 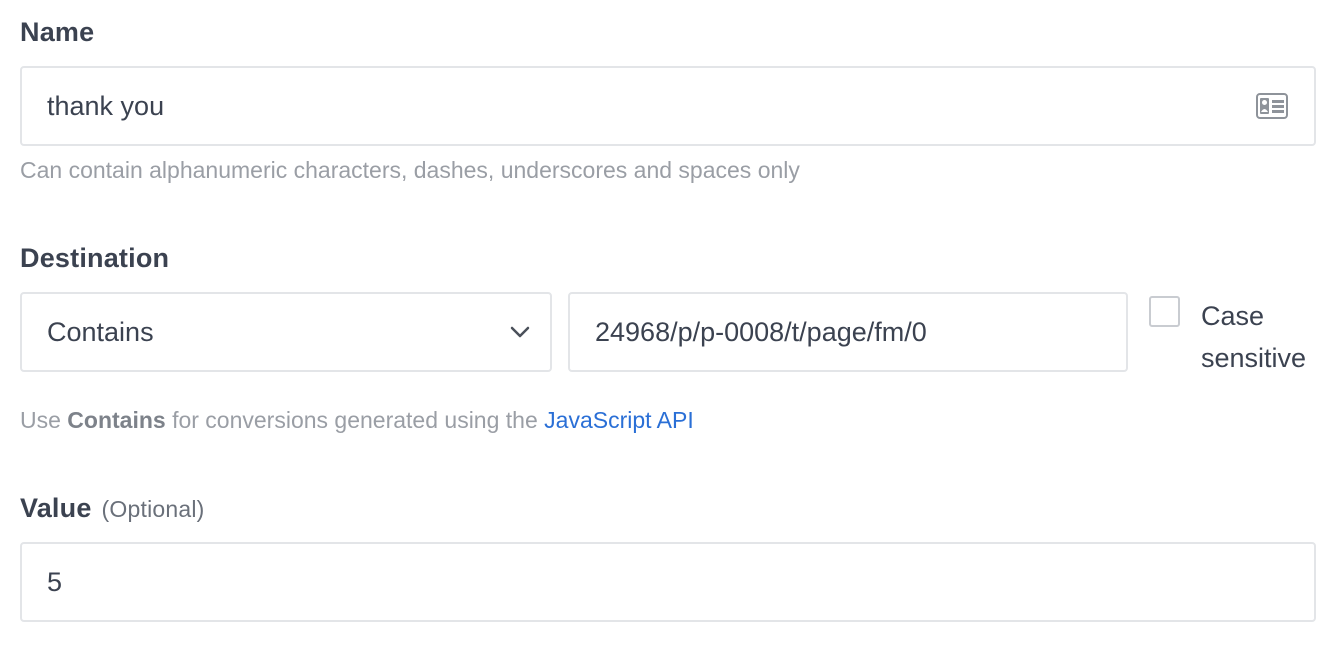 What do you see at coordinates (57, 32) in the screenshot?
I see `name-label: Name` at bounding box center [57, 32].